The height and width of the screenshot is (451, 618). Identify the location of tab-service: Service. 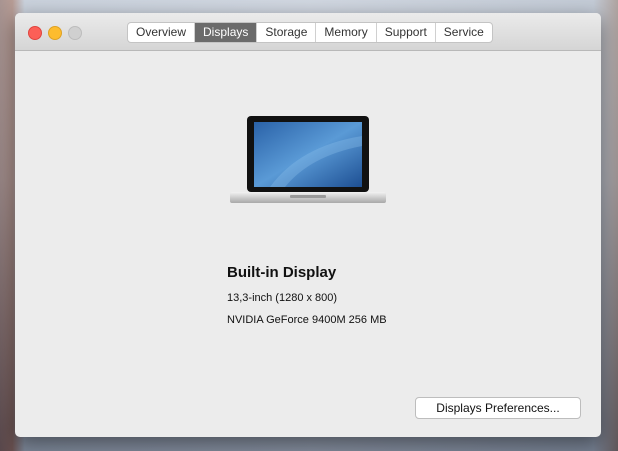
(463, 32).